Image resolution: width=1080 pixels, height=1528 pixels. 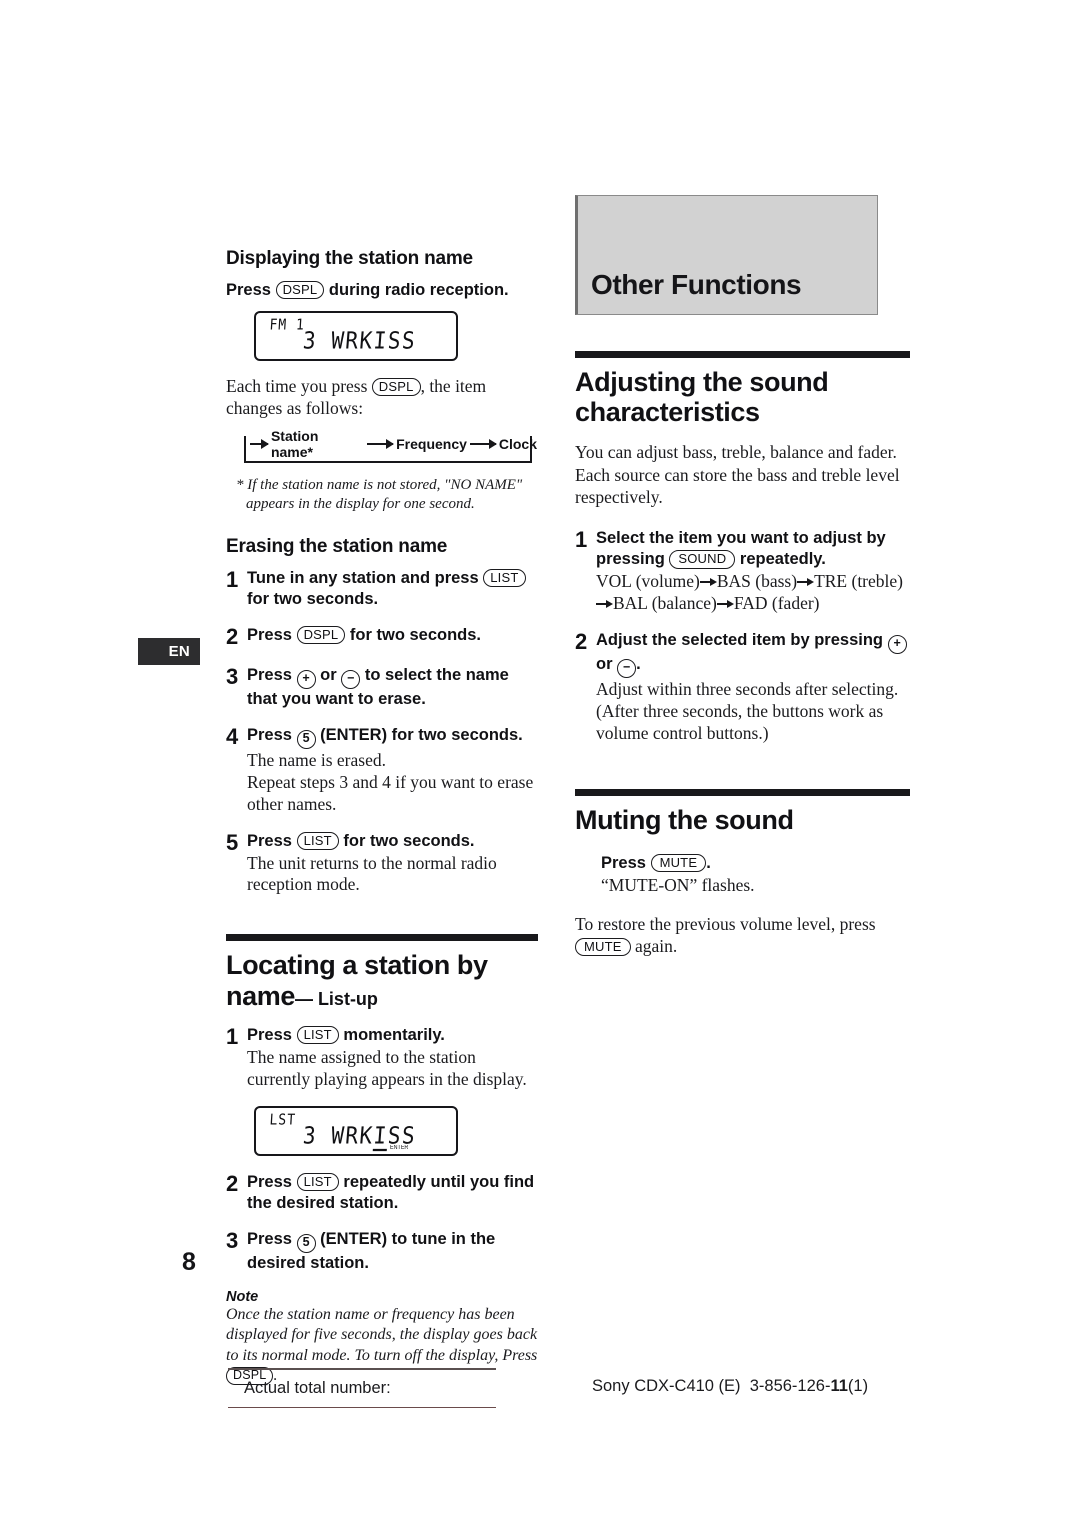 What do you see at coordinates (328, 674) in the screenshot?
I see `step-title-mid: or` at bounding box center [328, 674].